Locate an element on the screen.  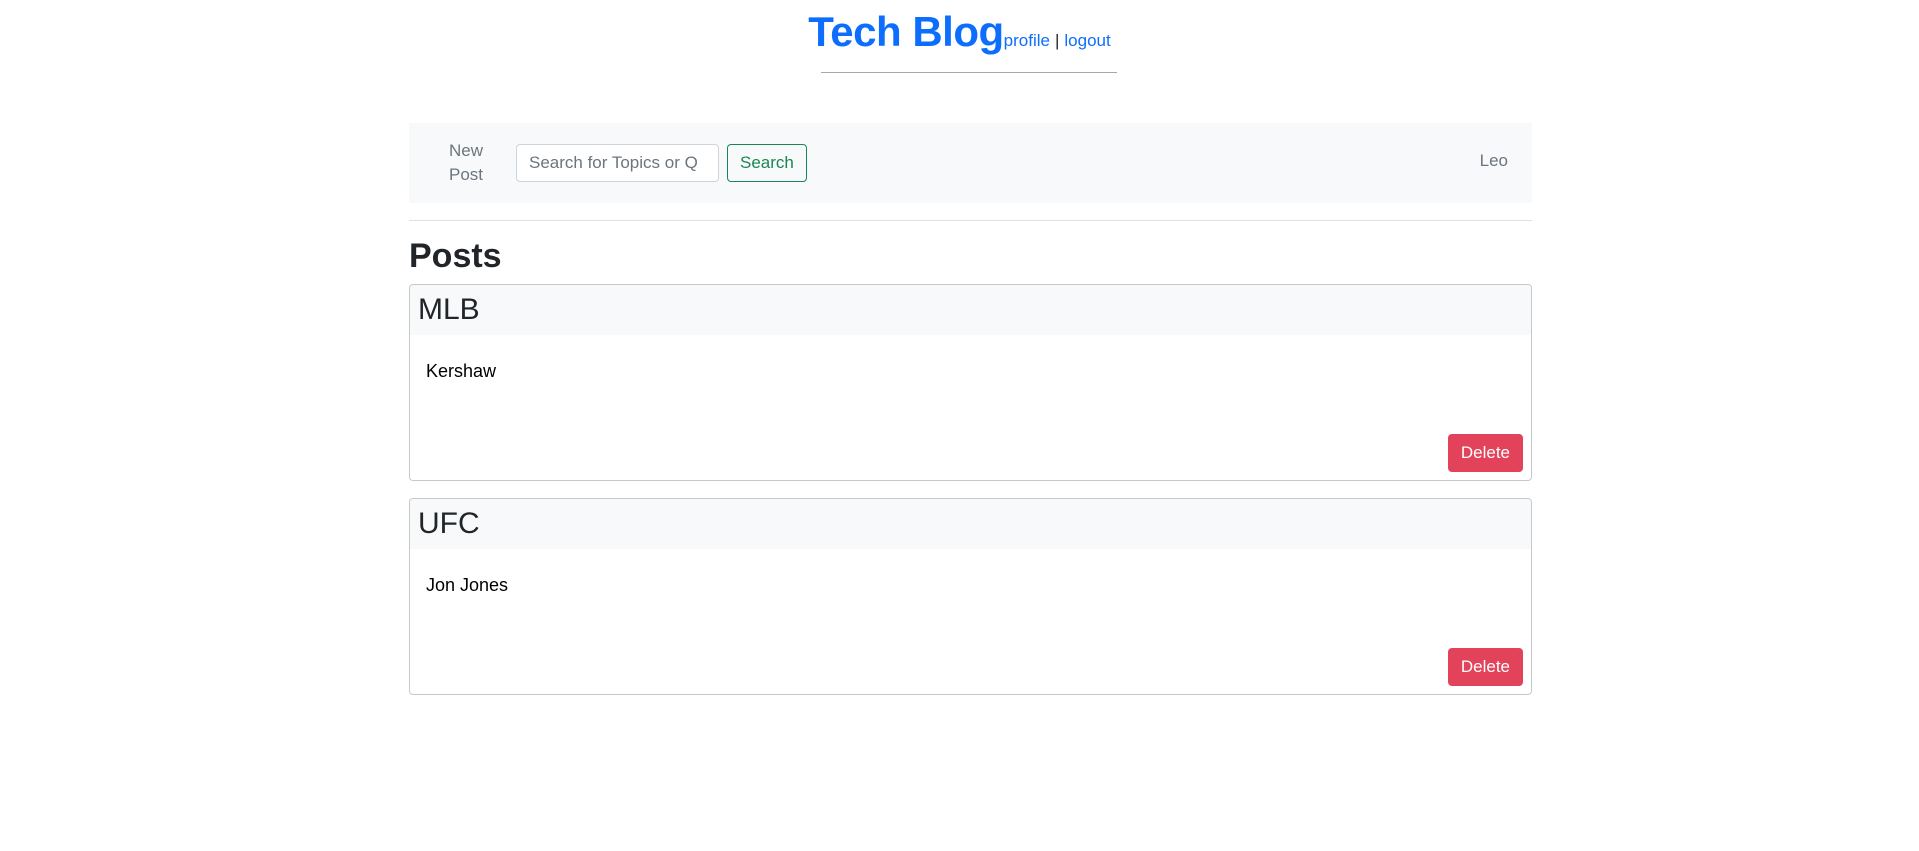
header-divider is located at coordinates (969, 72).